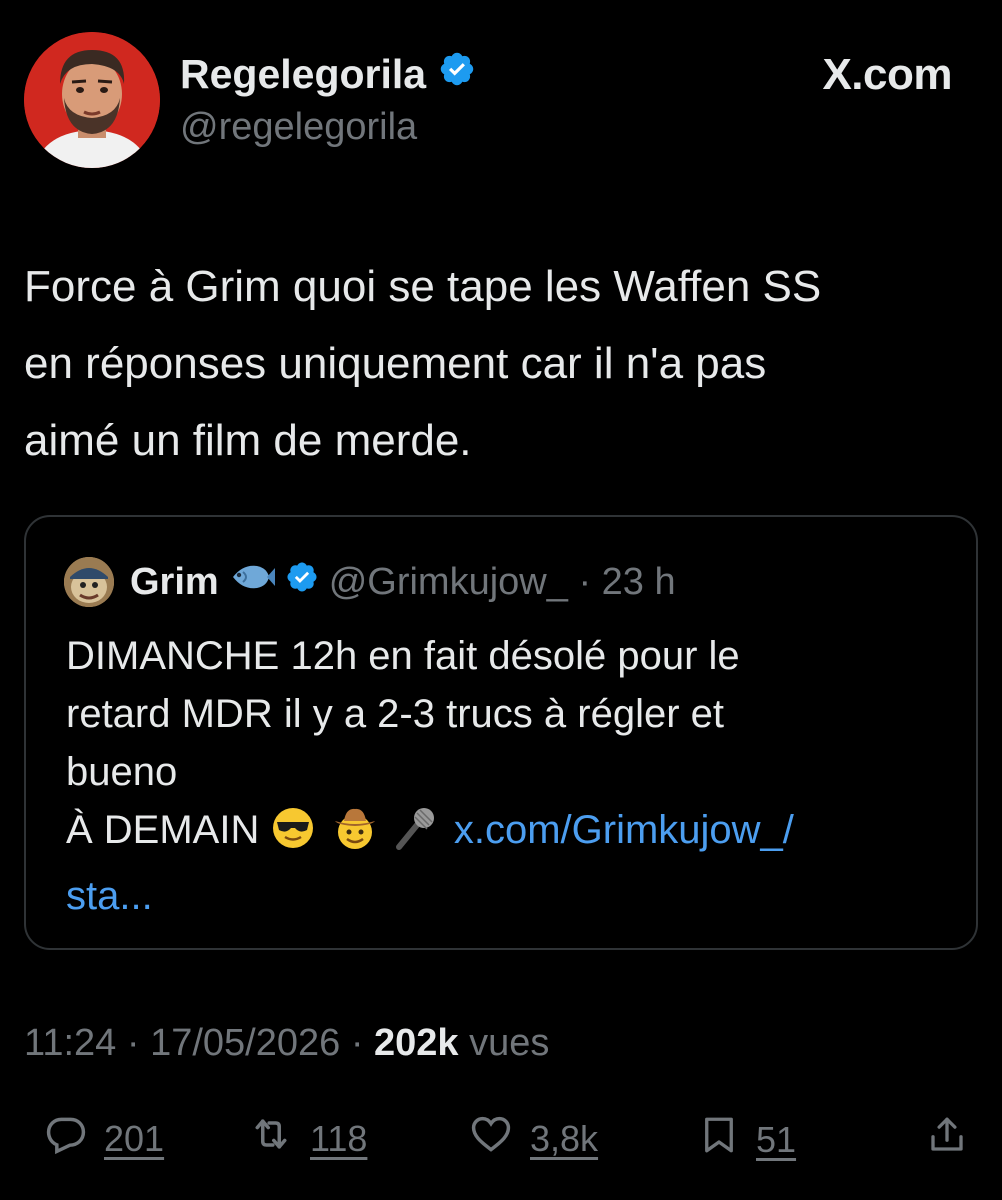  Describe the element at coordinates (92, 100) in the screenshot. I see `profile-avatar` at that location.